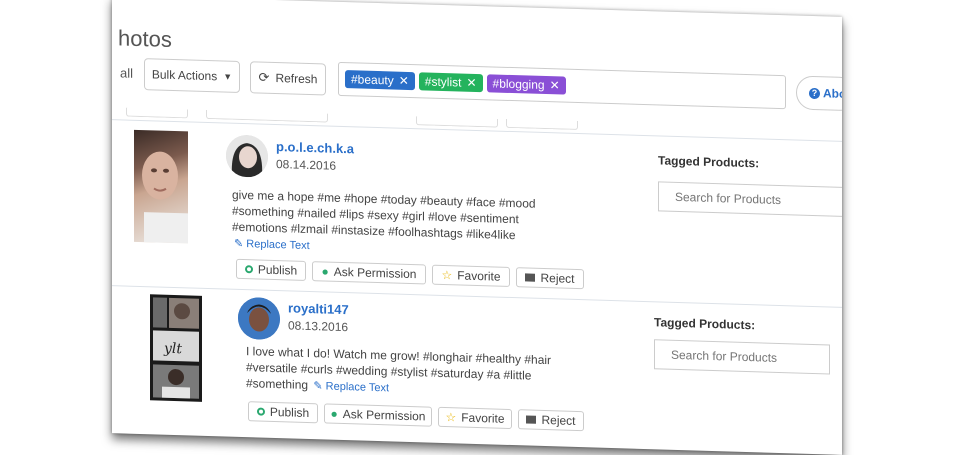 This screenshot has height=455, width=960. I want to click on tag-chip-blogging: #blogging ✕, so click(526, 84).